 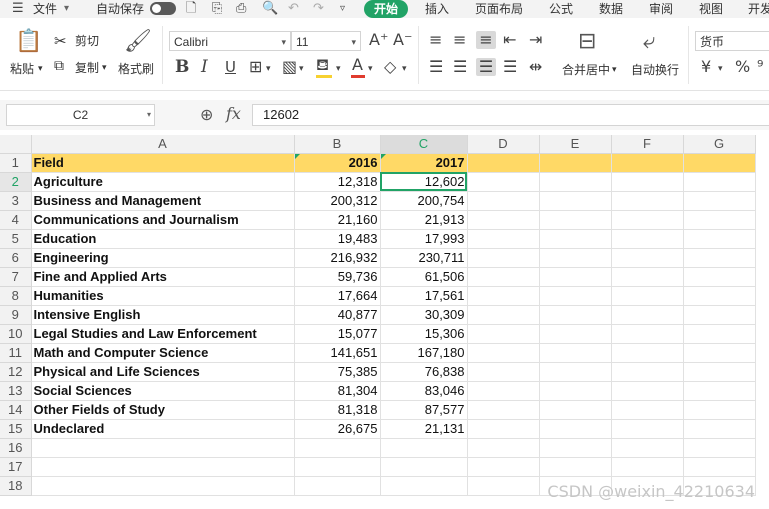 What do you see at coordinates (16, 410) in the screenshot?
I see `row-header: 14` at bounding box center [16, 410].